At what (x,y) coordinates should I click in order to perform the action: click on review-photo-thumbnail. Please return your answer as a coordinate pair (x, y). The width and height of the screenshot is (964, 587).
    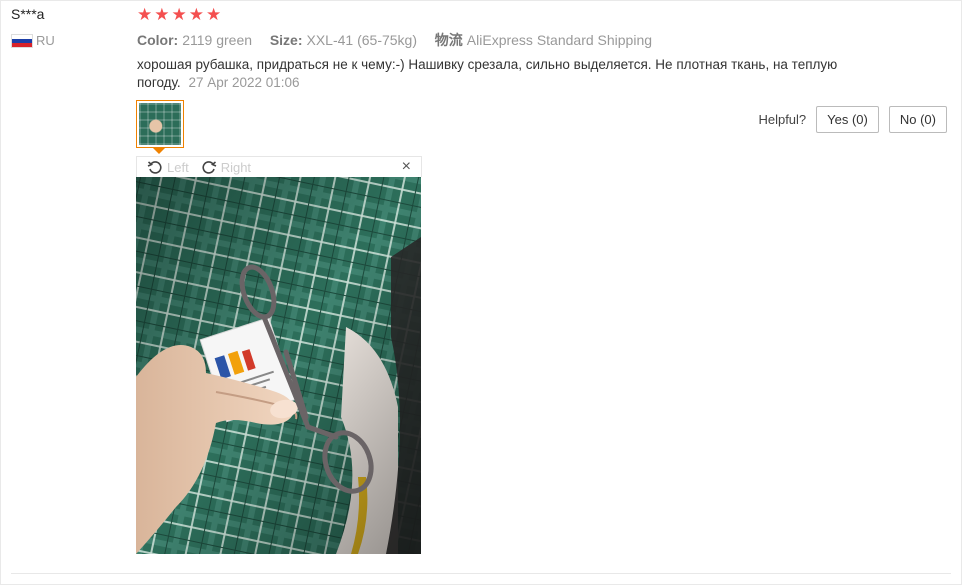
    Looking at the image, I should click on (160, 124).